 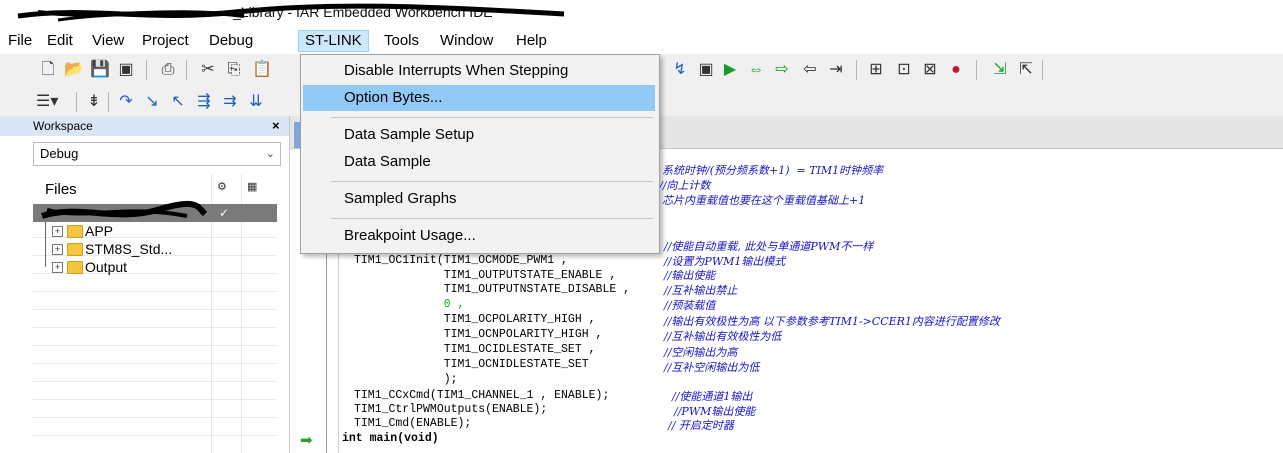 I want to click on code-comment: 系统时钟/(预分频系数+1) = TIM1时钟频率, so click(x=773, y=170).